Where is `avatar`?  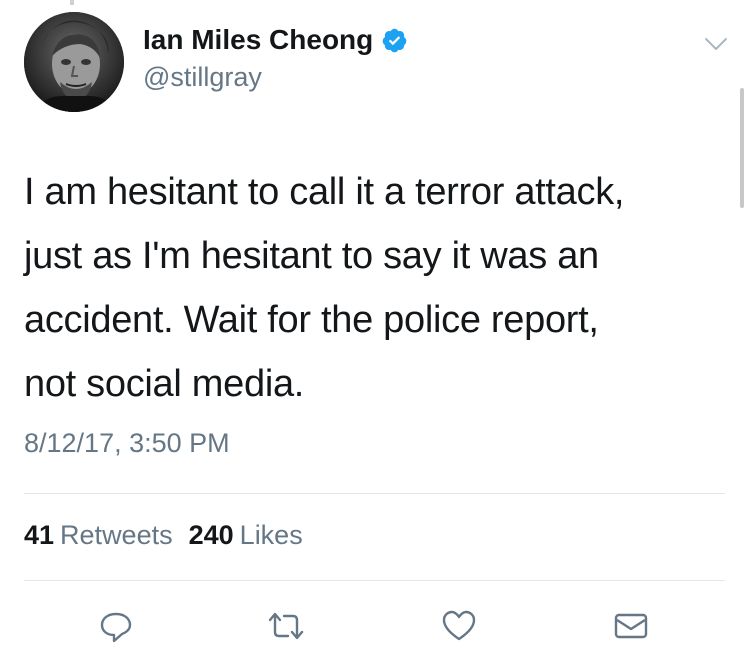 avatar is located at coordinates (74, 62).